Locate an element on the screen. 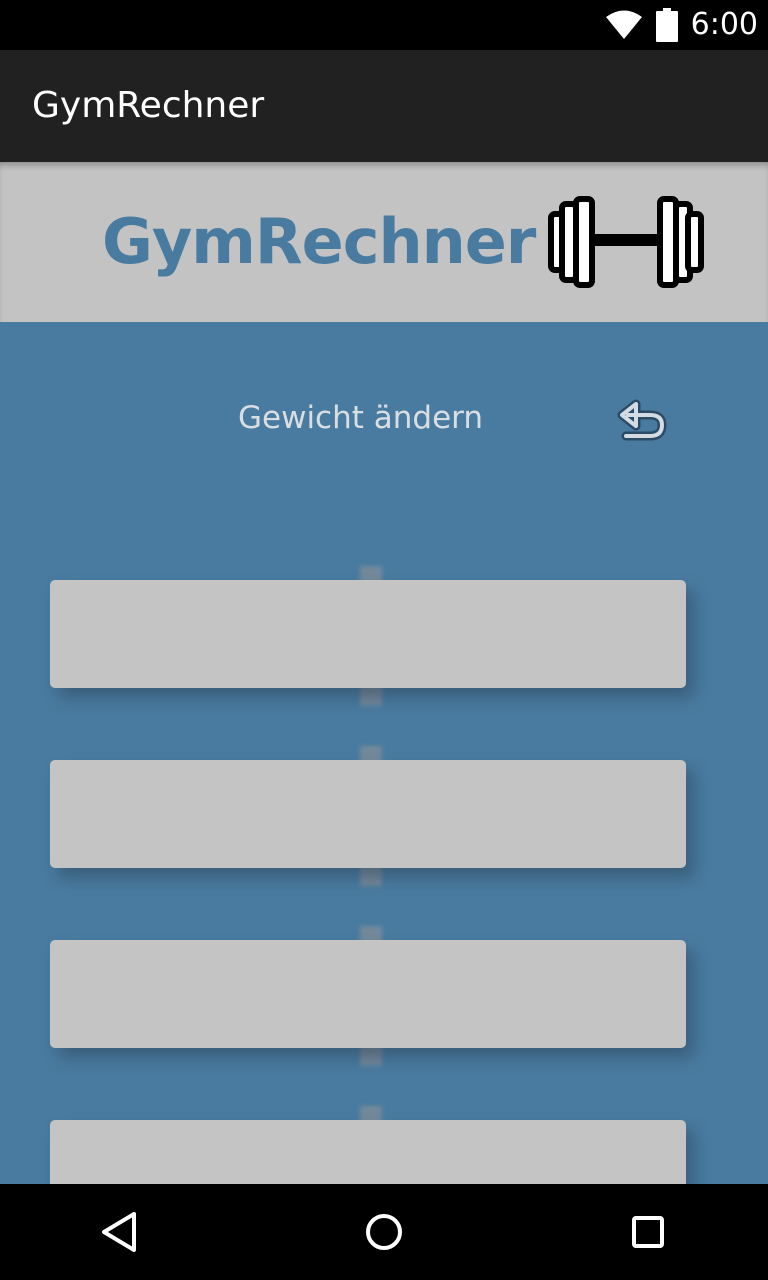  undo-arrow-icon is located at coordinates (642, 419).